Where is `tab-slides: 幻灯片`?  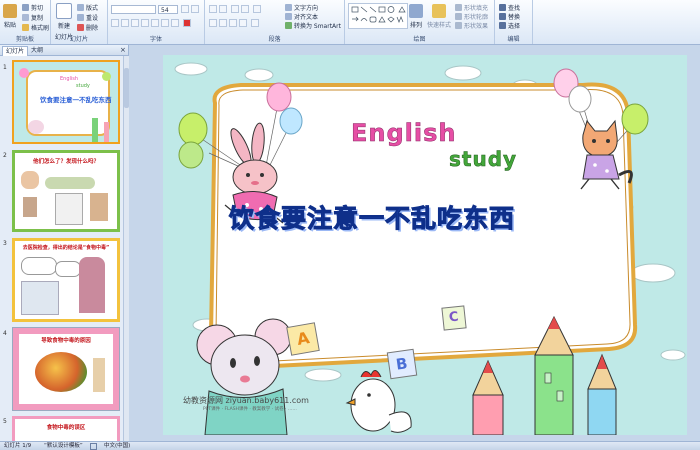
tab-slides: 幻灯片 is located at coordinates (15, 51).